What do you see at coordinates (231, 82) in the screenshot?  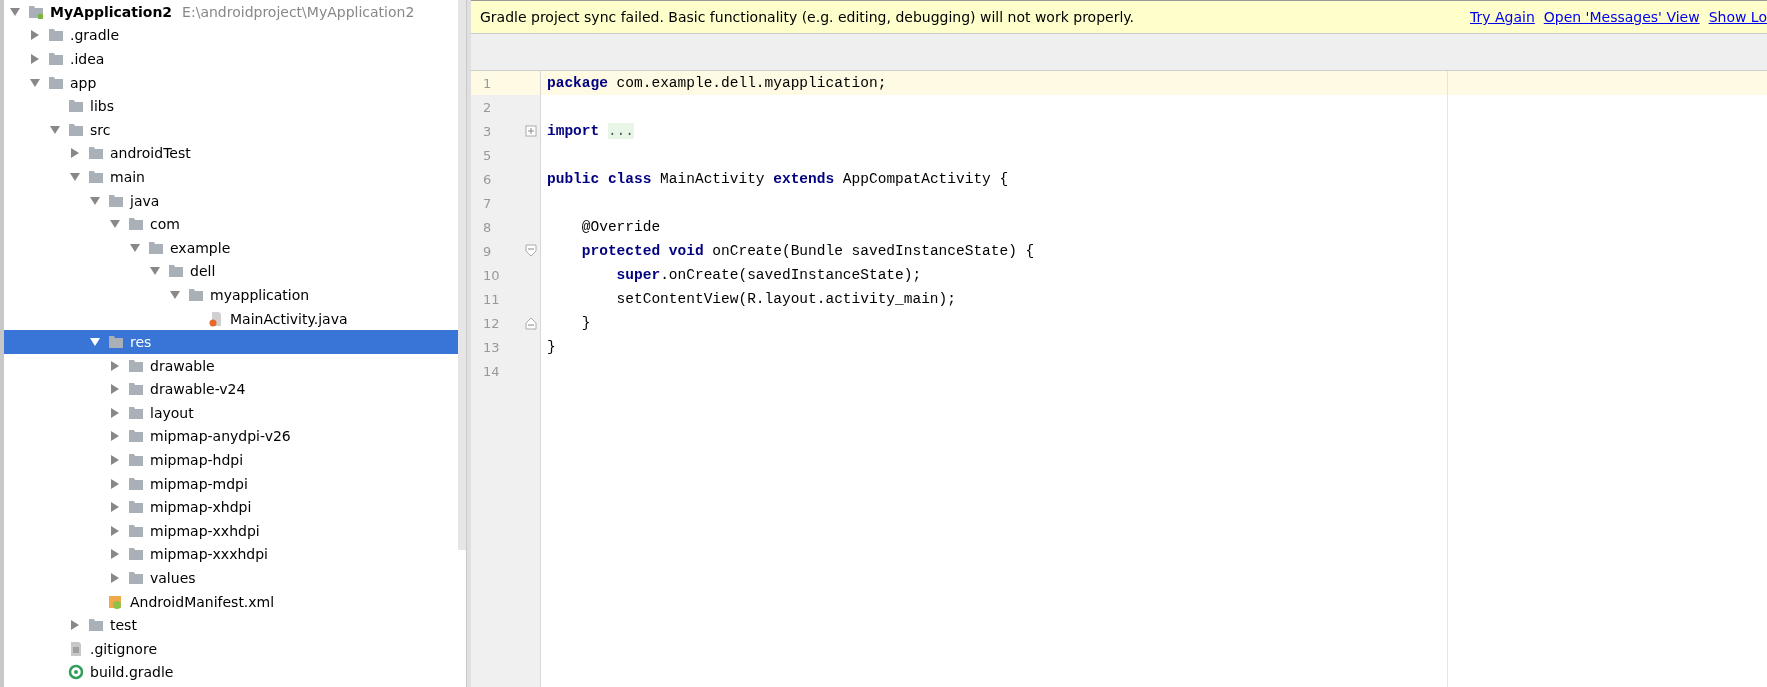 I see `tree-item: app` at bounding box center [231, 82].